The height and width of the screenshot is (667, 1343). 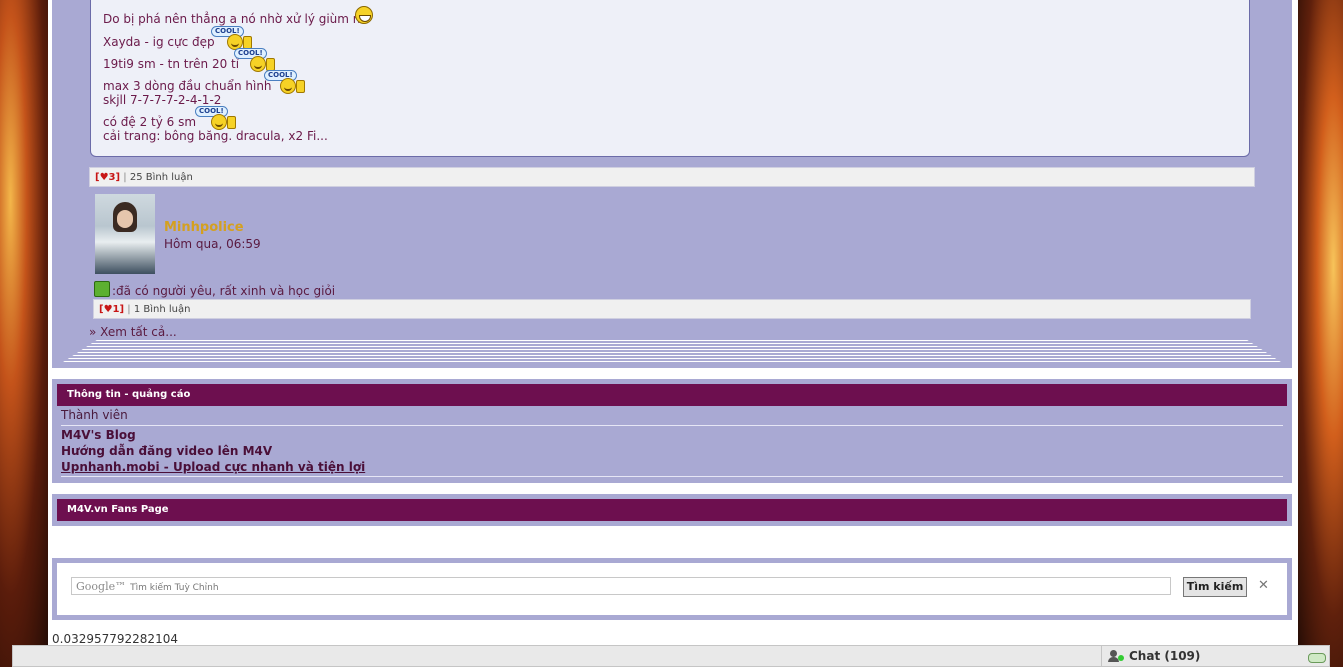 I want to click on post-actions-bar: [♥3] | 25 Bình luận, so click(x=672, y=177).